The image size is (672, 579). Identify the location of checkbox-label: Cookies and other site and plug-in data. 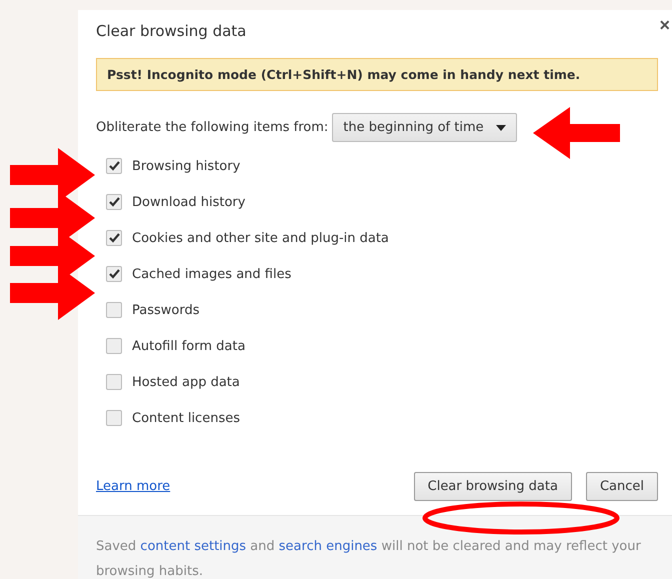
(260, 238).